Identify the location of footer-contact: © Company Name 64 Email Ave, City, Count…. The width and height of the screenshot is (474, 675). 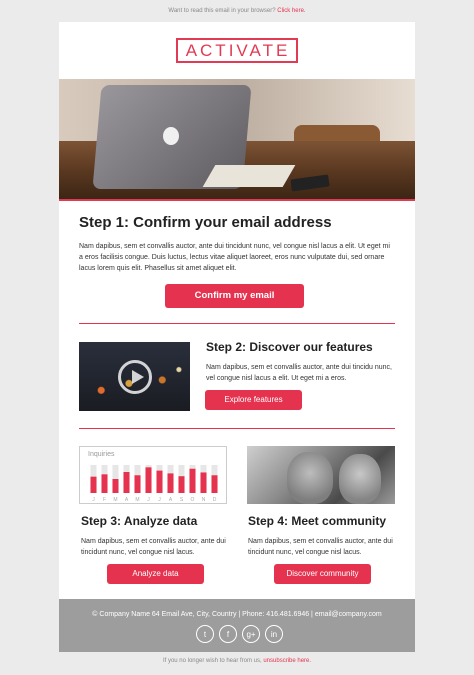
(237, 614).